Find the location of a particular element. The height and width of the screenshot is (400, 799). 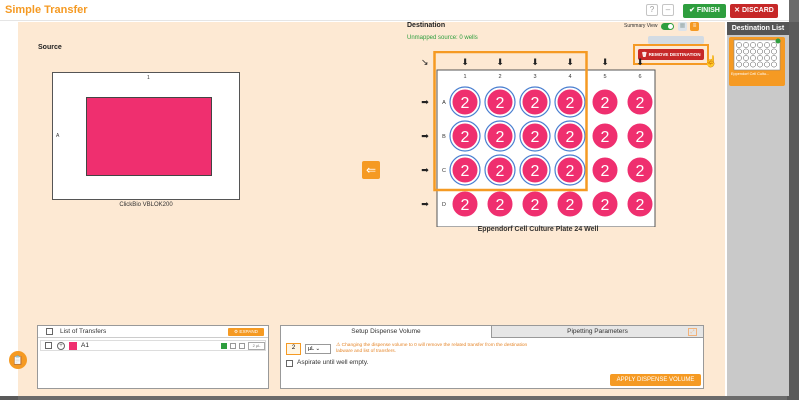

minimize-icon: – is located at coordinates (668, 10).